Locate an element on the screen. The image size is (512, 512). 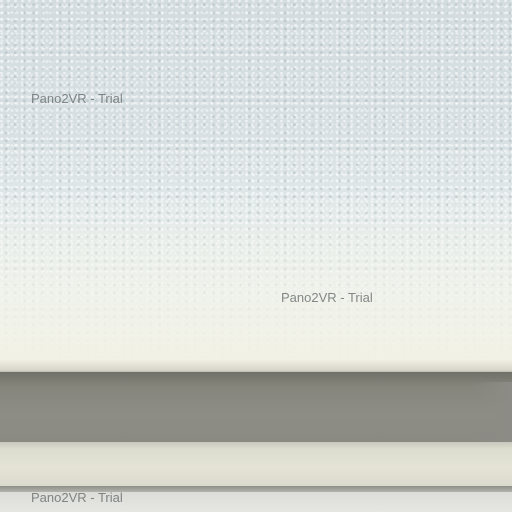
crown-molding is located at coordinates (256, 465).